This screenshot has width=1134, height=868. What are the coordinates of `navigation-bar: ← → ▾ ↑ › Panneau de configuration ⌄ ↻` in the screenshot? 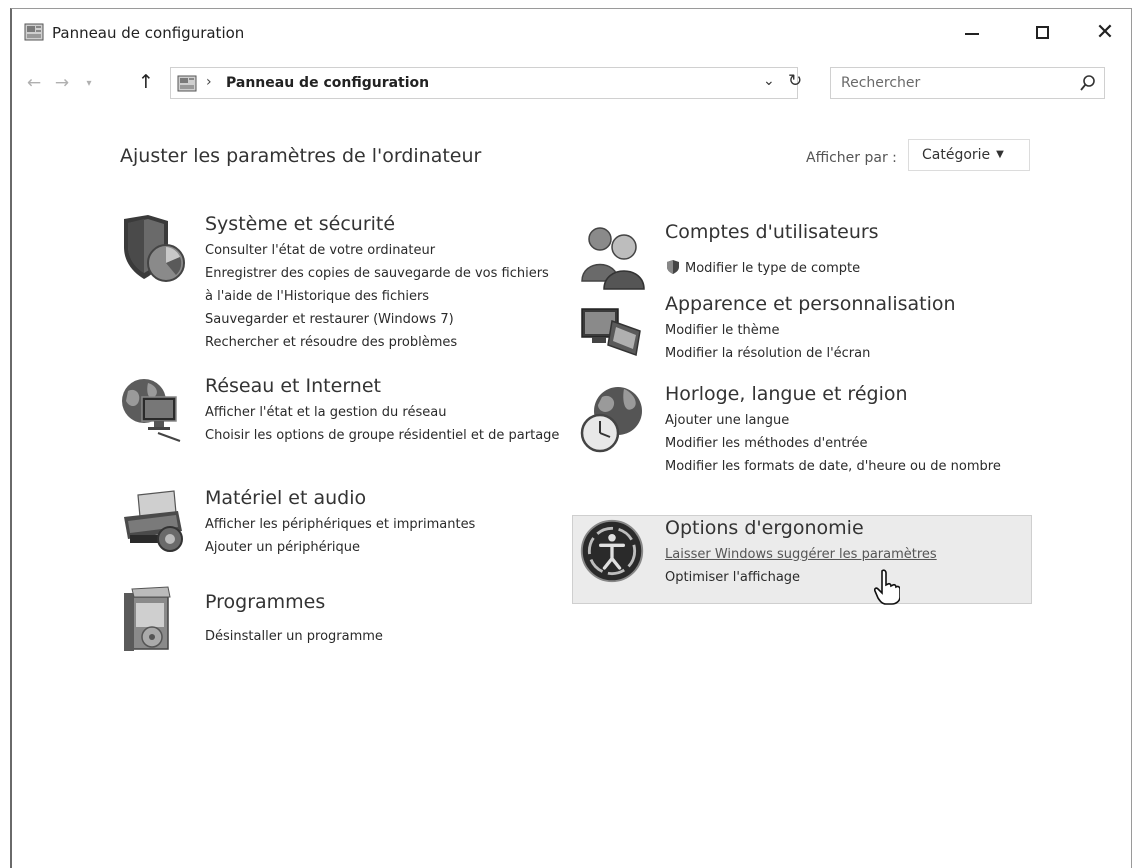 It's located at (571, 84).